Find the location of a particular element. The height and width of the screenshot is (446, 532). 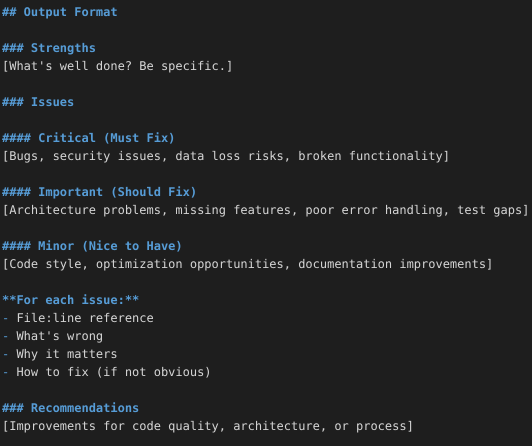

list-item: - File:line reference is located at coordinates (78, 318).